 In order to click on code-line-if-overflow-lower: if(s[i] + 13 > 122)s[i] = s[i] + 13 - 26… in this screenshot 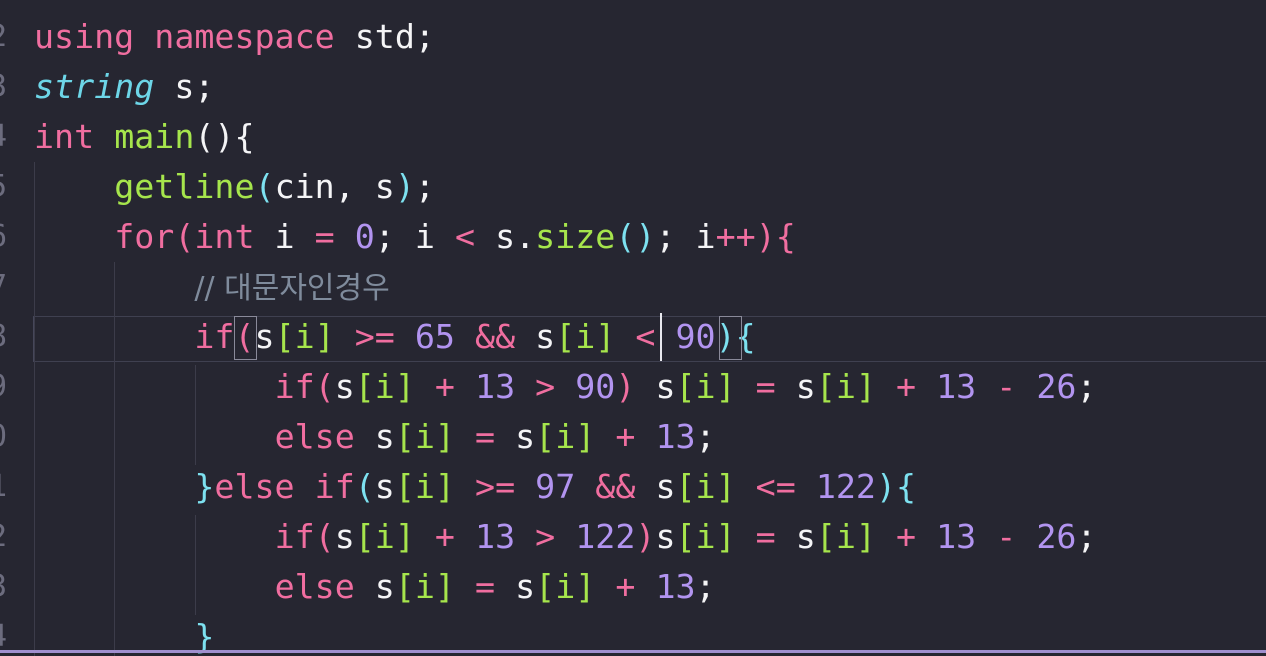, I will do `click(565, 537)`.